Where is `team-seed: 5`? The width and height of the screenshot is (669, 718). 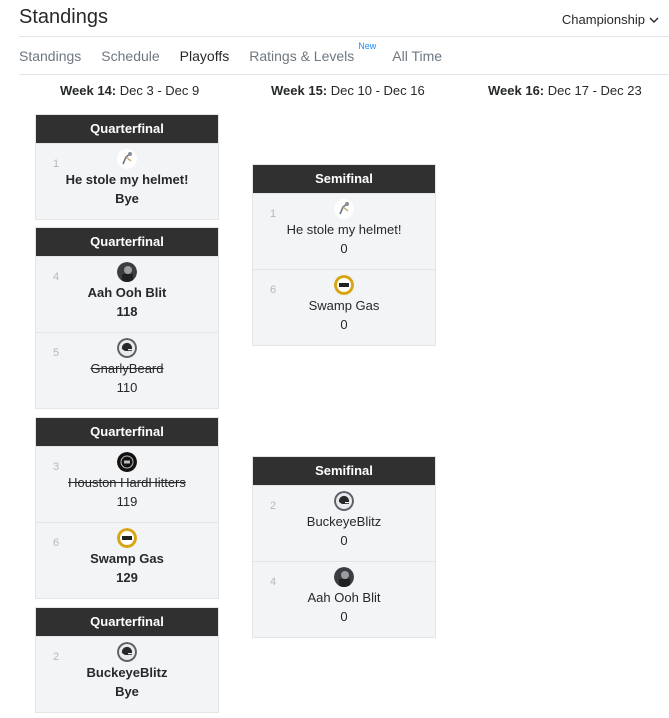
team-seed: 5 is located at coordinates (56, 353).